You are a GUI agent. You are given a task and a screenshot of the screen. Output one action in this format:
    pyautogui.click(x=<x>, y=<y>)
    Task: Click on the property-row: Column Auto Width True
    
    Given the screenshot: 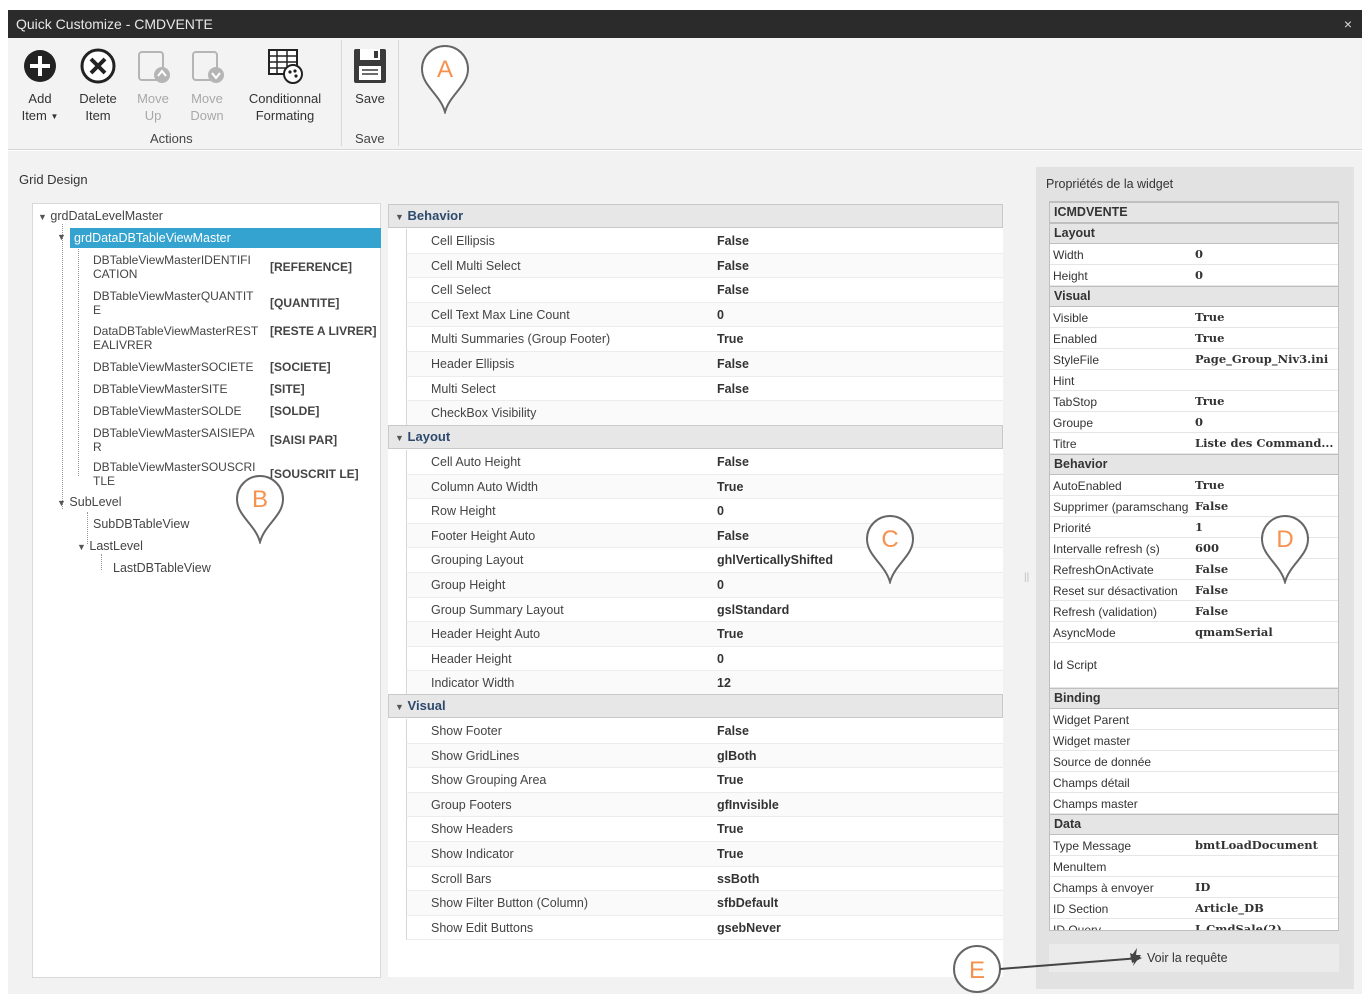 What is the action you would take?
    pyautogui.click(x=704, y=487)
    